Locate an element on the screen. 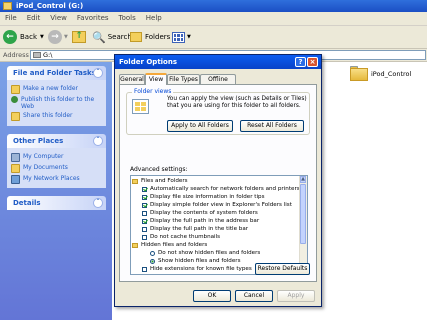 Image resolution: width=427 pixels, height=320 pixels. details-header: Details ˇ is located at coordinates (56, 203).